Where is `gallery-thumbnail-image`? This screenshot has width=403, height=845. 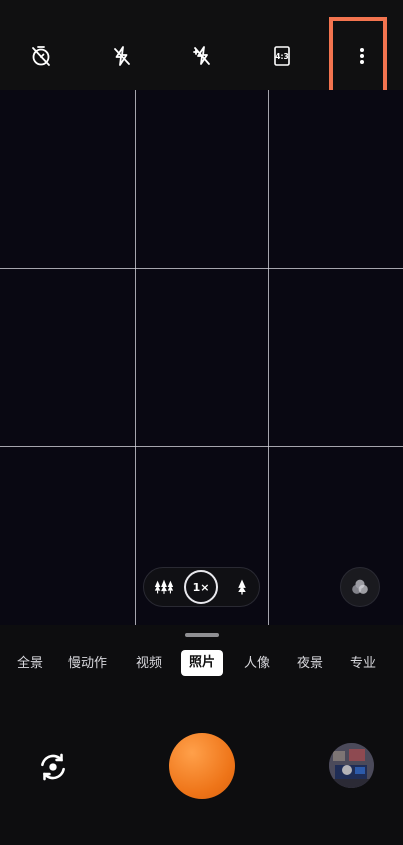 gallery-thumbnail-image is located at coordinates (351, 765).